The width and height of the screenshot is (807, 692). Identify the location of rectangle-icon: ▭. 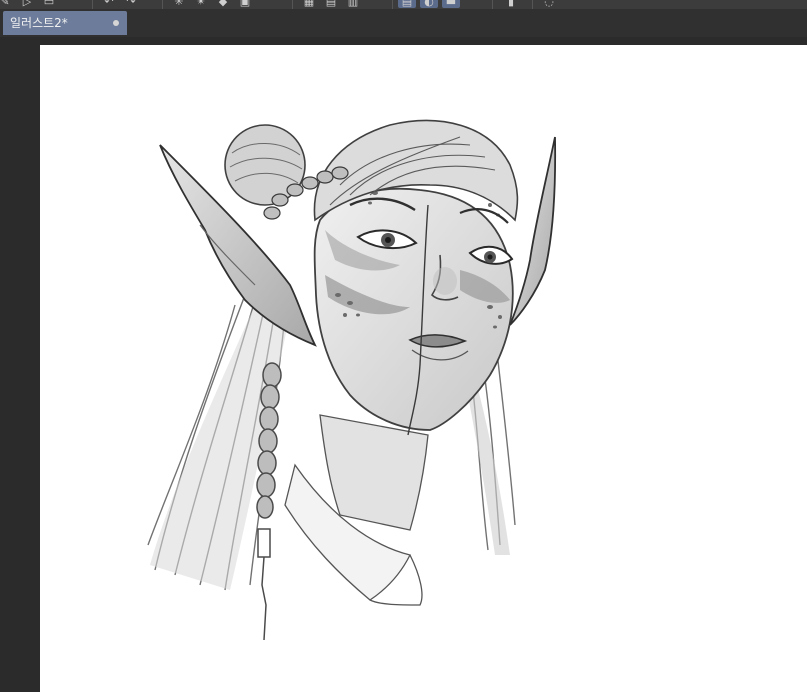
(49, 4).